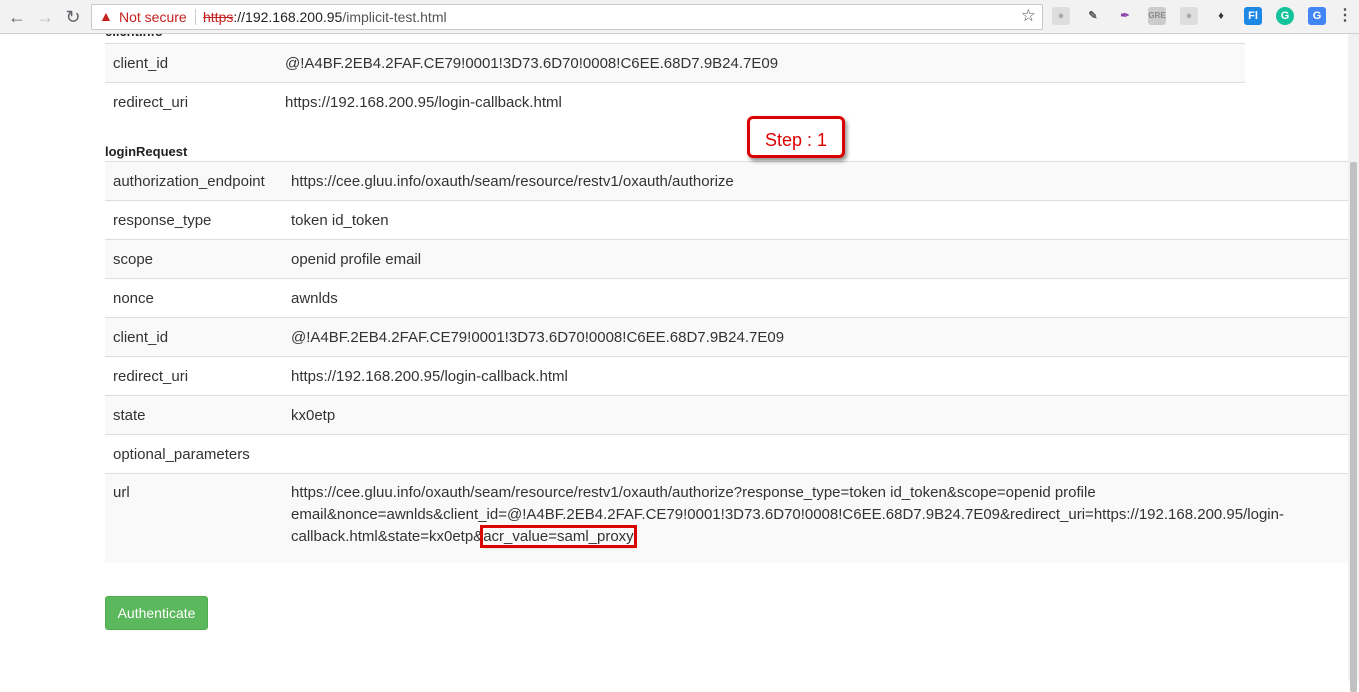 The image size is (1359, 692). Describe the element at coordinates (194, 181) in the screenshot. I see `row-key: authorization_endpoint` at that location.